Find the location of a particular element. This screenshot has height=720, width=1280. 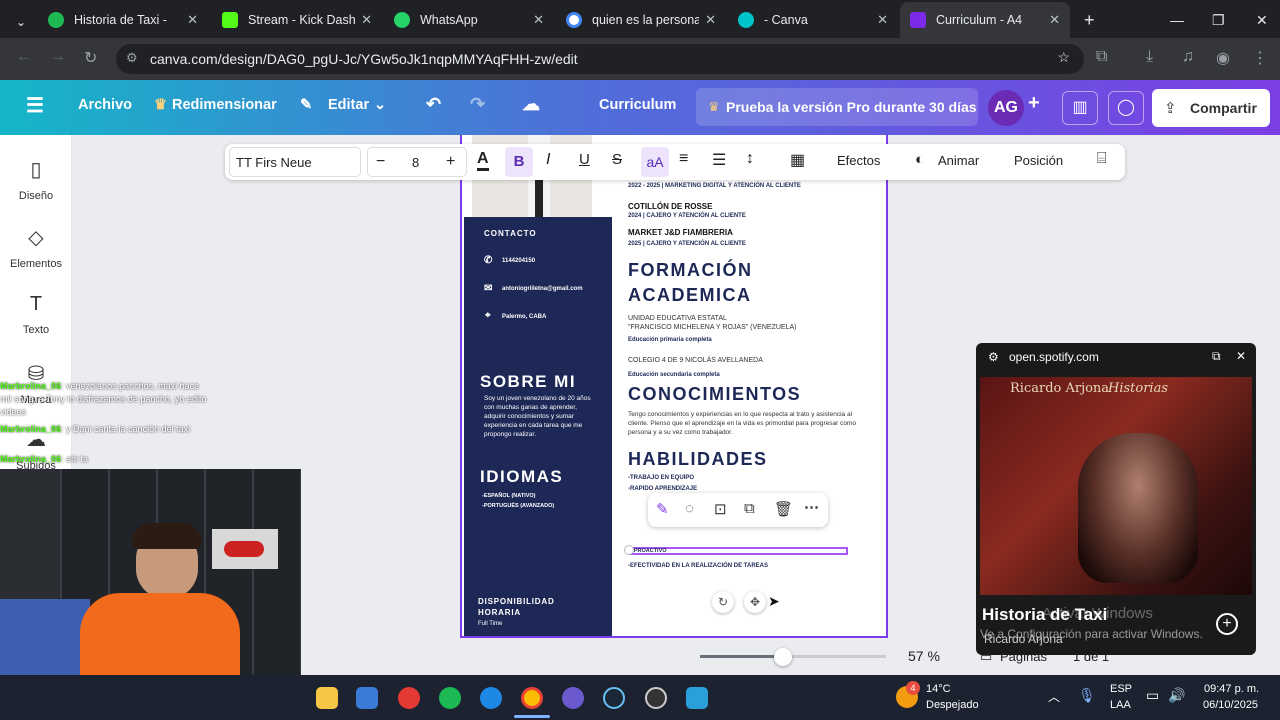

file-explorer-icon is located at coordinates (327, 698).